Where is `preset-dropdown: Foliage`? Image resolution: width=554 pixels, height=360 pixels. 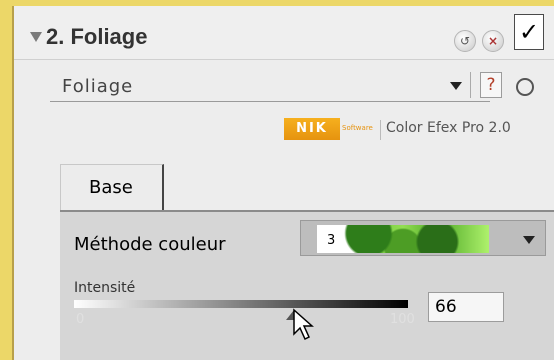 preset-dropdown: Foliage is located at coordinates (270, 86).